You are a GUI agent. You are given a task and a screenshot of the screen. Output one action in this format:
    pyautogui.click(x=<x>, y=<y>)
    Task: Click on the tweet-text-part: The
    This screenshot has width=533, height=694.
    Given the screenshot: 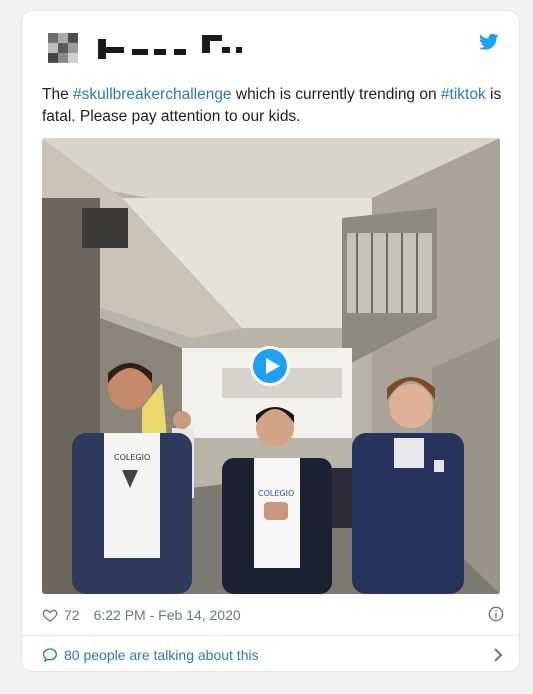 What is the action you would take?
    pyautogui.click(x=58, y=94)
    